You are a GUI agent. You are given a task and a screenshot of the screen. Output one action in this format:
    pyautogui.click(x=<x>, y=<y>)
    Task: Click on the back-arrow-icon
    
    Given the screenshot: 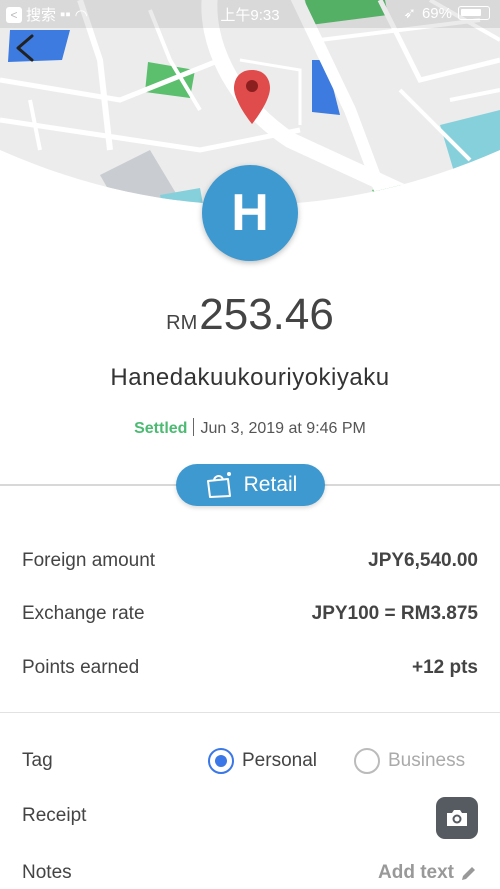 What is the action you would take?
    pyautogui.click(x=26, y=48)
    